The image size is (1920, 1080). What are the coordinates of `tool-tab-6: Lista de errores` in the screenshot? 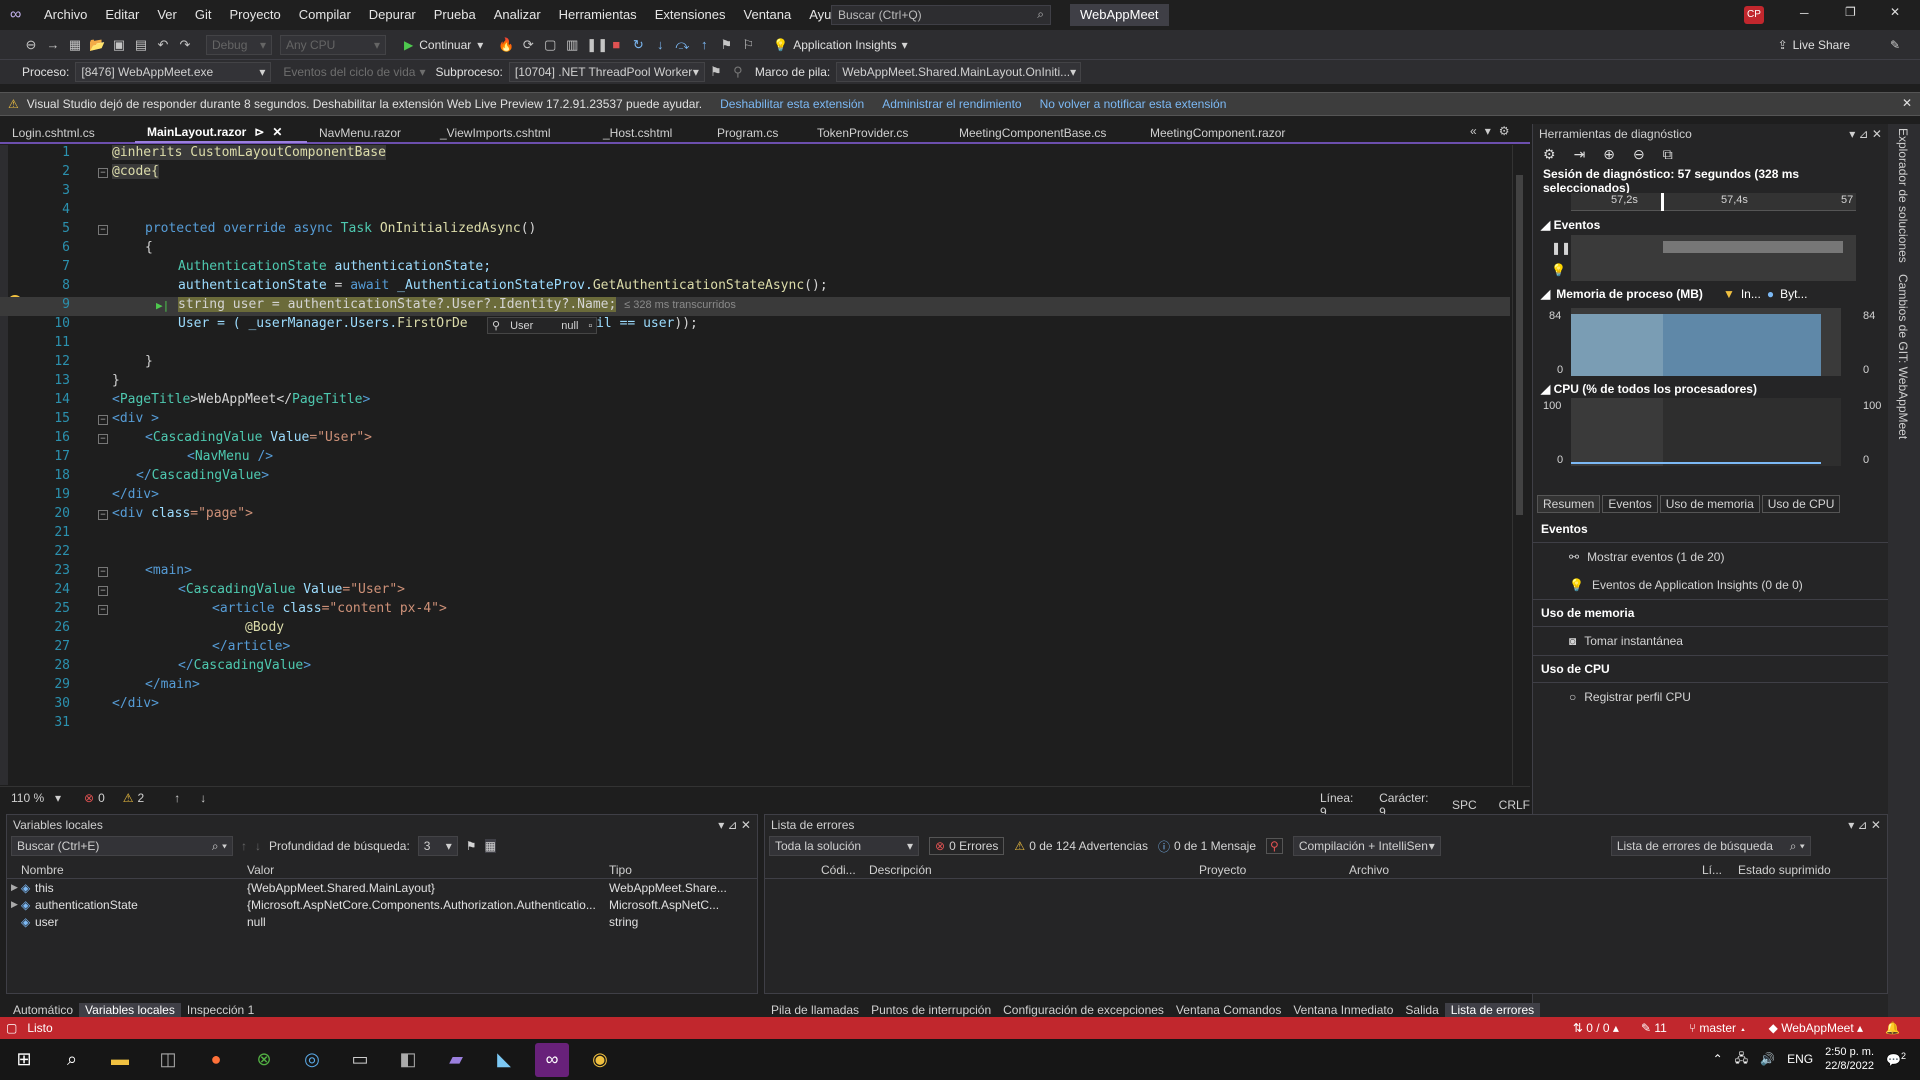 It's located at (1492, 1010).